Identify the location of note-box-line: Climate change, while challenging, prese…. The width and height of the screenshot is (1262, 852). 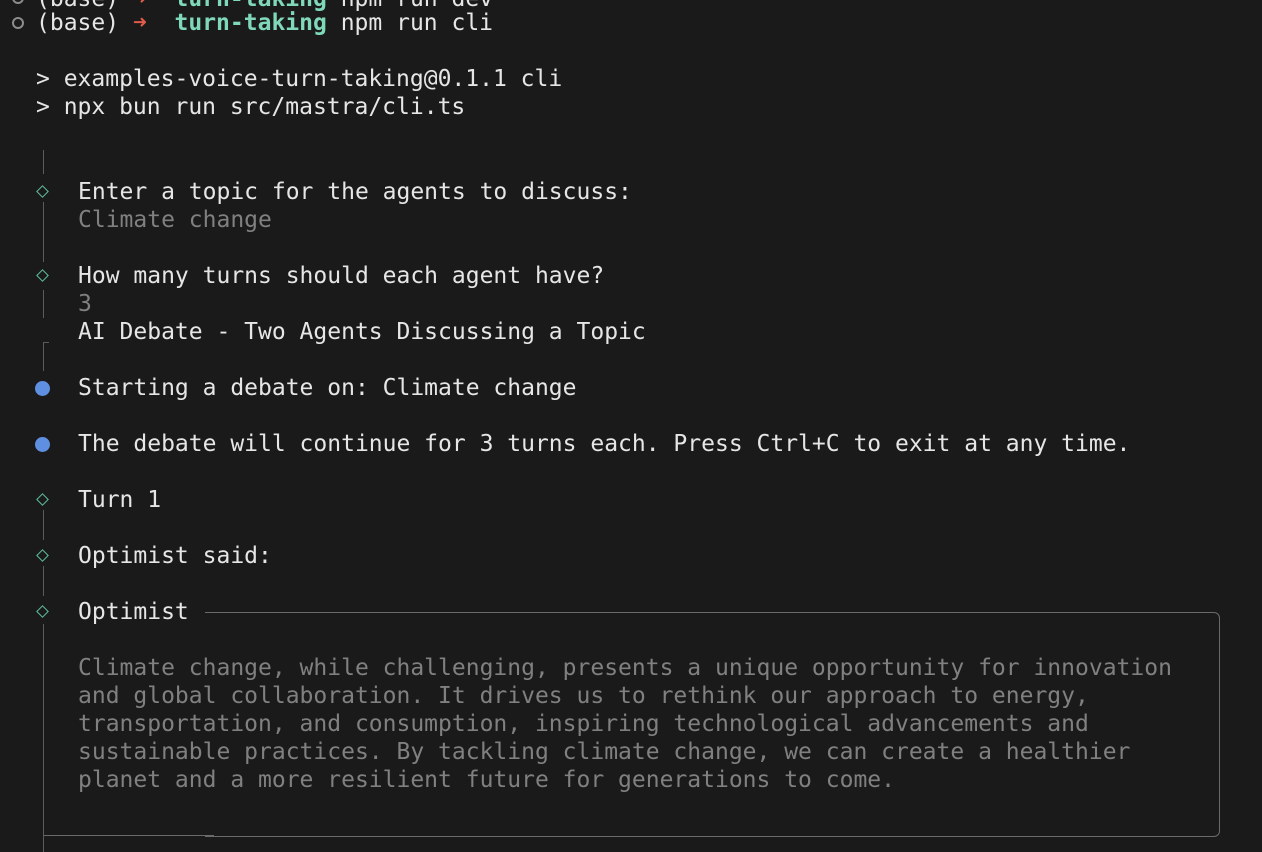
(625, 668).